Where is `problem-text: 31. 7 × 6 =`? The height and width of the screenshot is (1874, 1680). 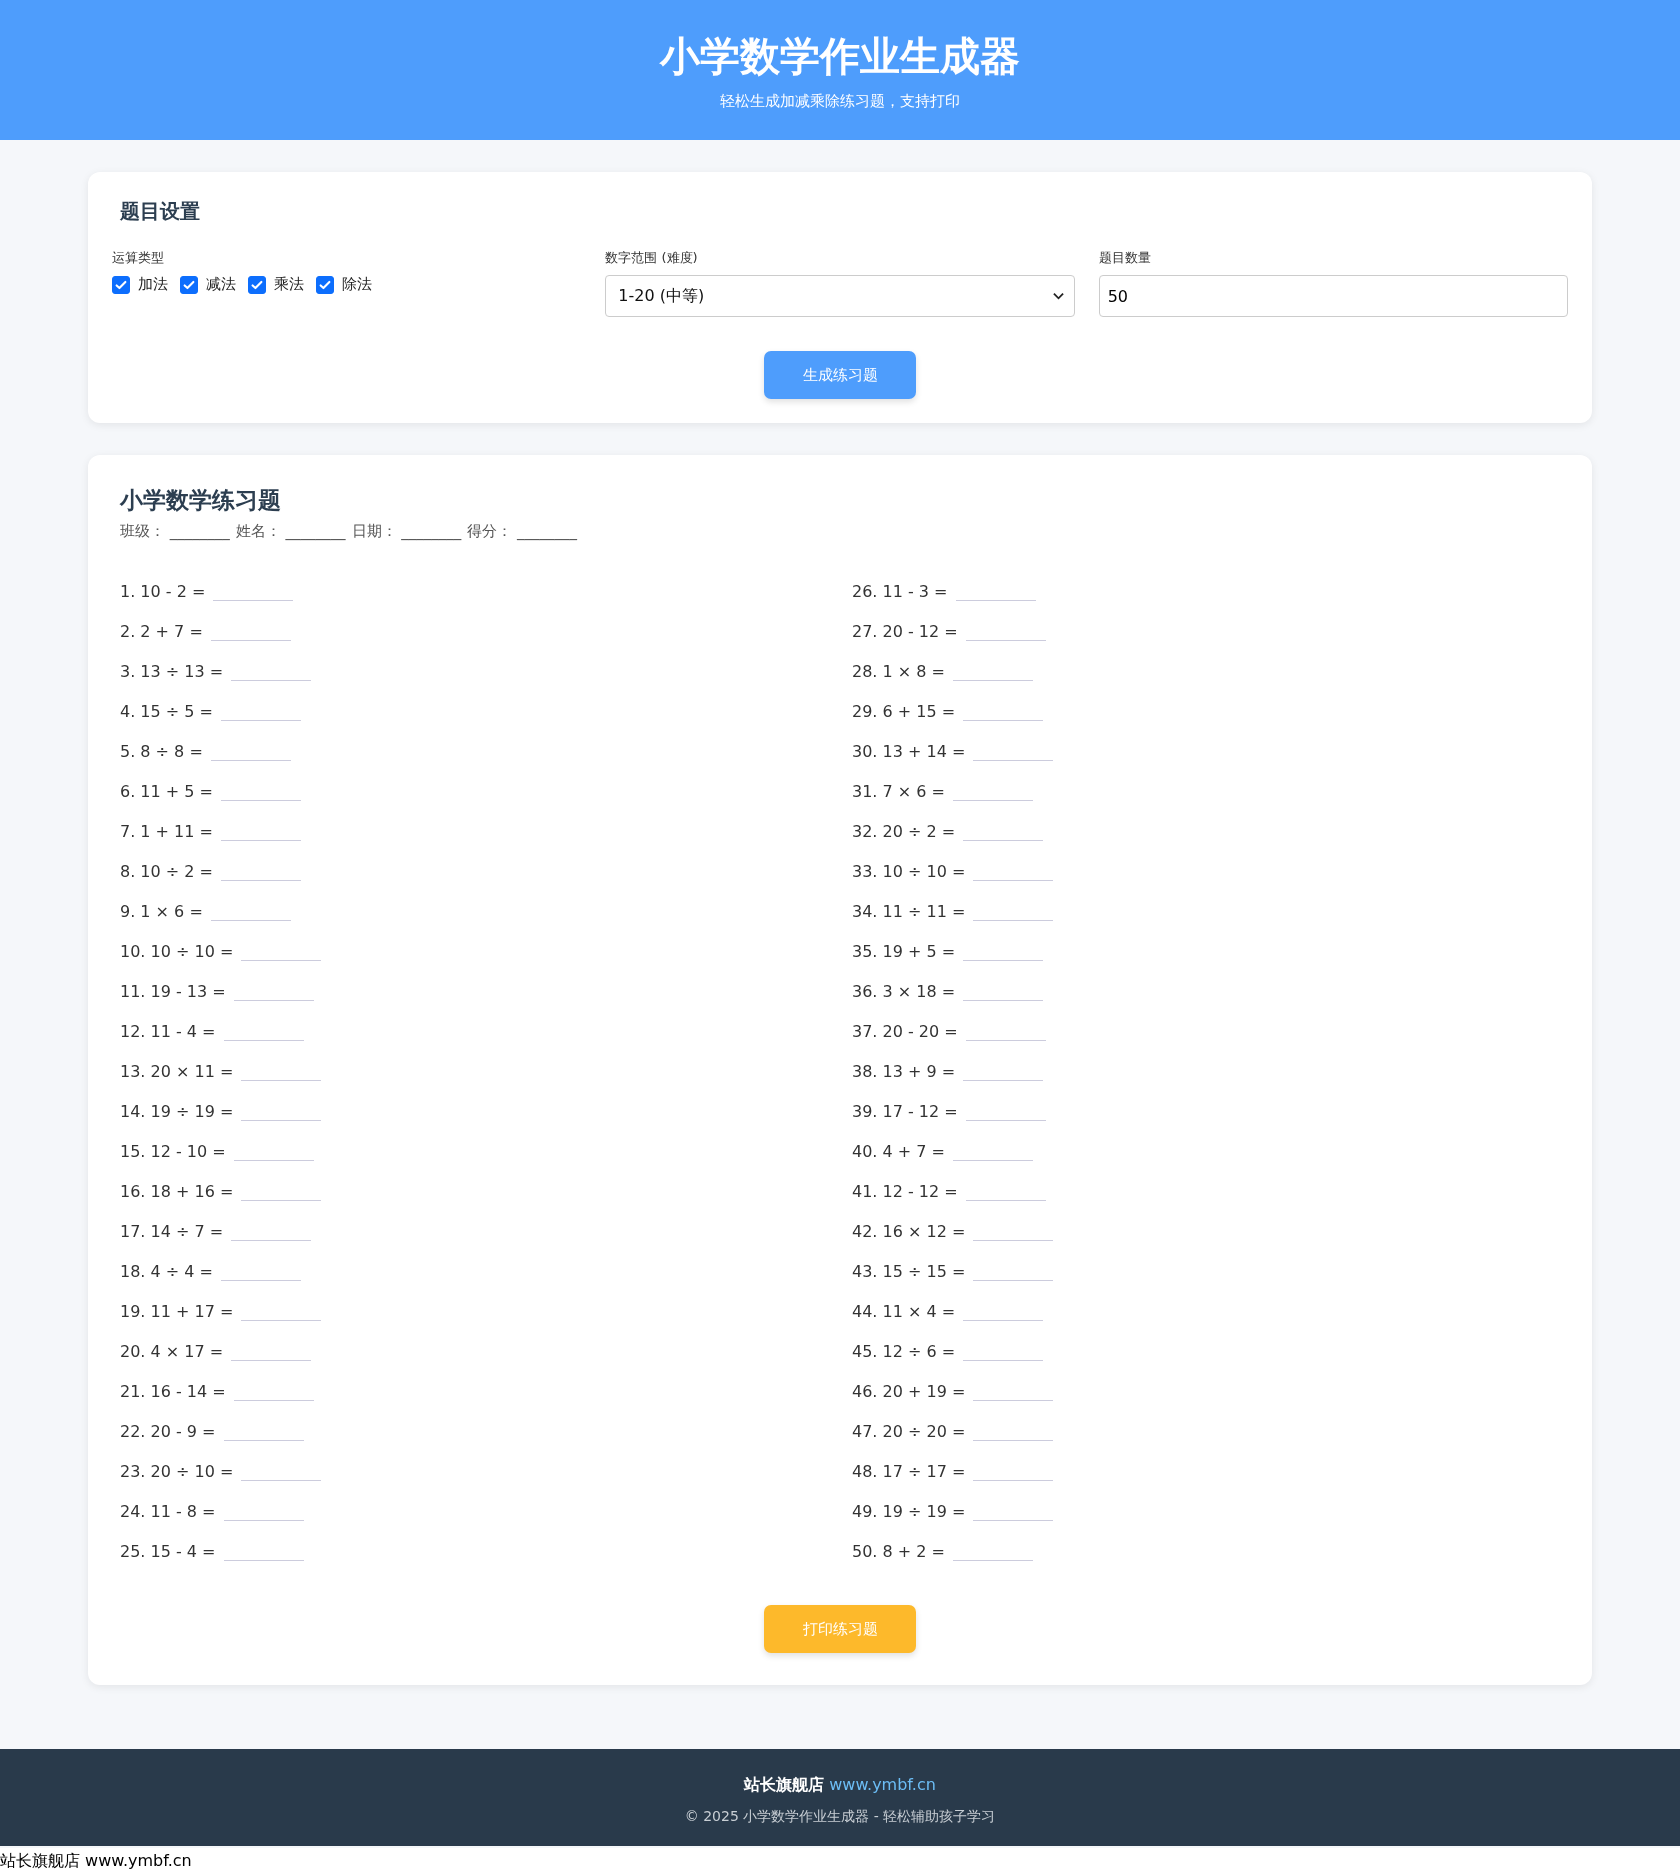 problem-text: 31. 7 × 6 = is located at coordinates (898, 791).